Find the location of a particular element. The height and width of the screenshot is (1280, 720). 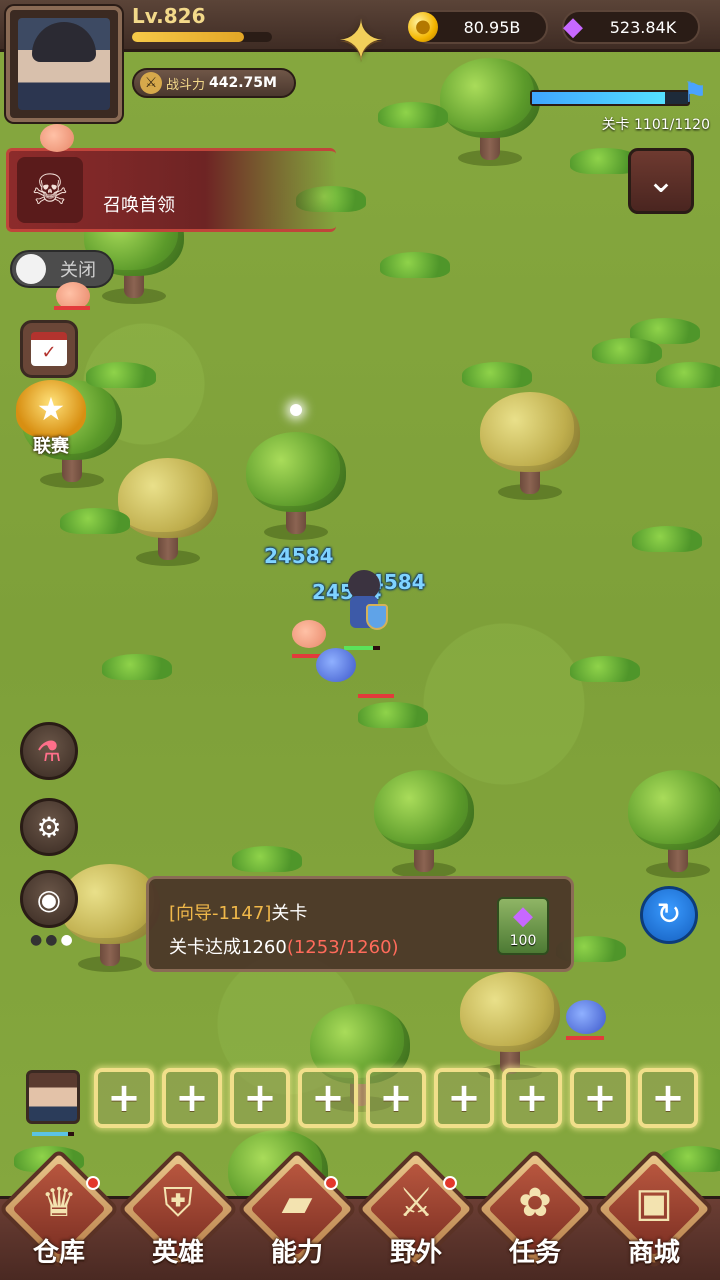

quest-goal: 关卡达成1260(1253/1260) is located at coordinates (284, 946).